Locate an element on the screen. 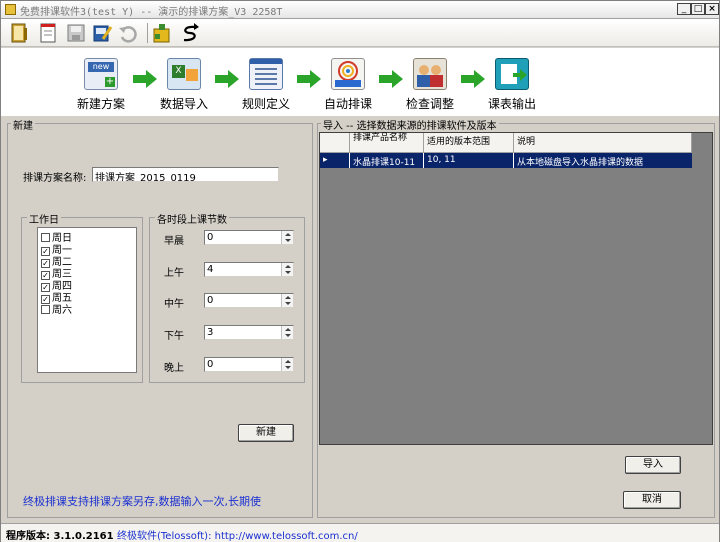 The height and width of the screenshot is (542, 720). info-note: 终极排课支持排课方案另存,数据输入一次,长期使 is located at coordinates (142, 501).